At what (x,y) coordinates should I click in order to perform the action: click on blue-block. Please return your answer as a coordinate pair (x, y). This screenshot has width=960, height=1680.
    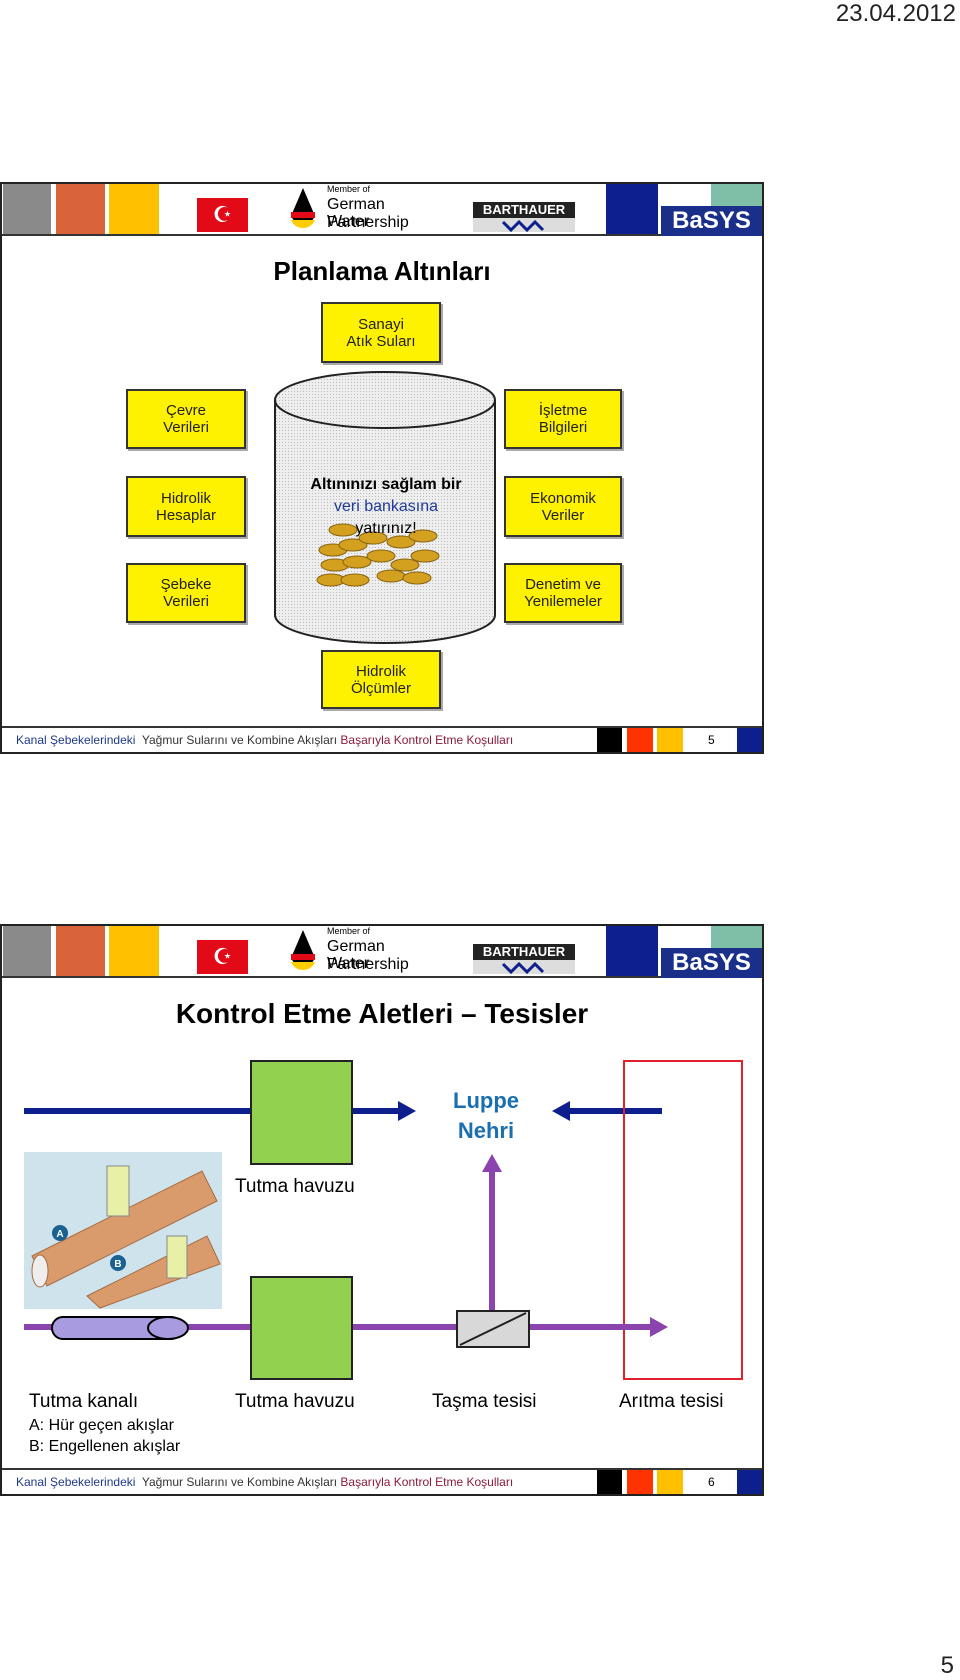
    Looking at the image, I should click on (632, 209).